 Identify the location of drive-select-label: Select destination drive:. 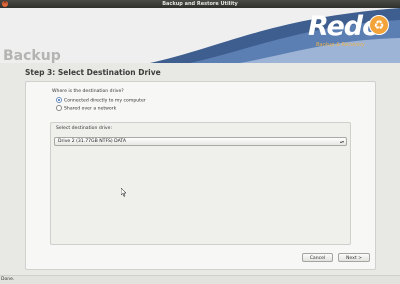
(84, 128).